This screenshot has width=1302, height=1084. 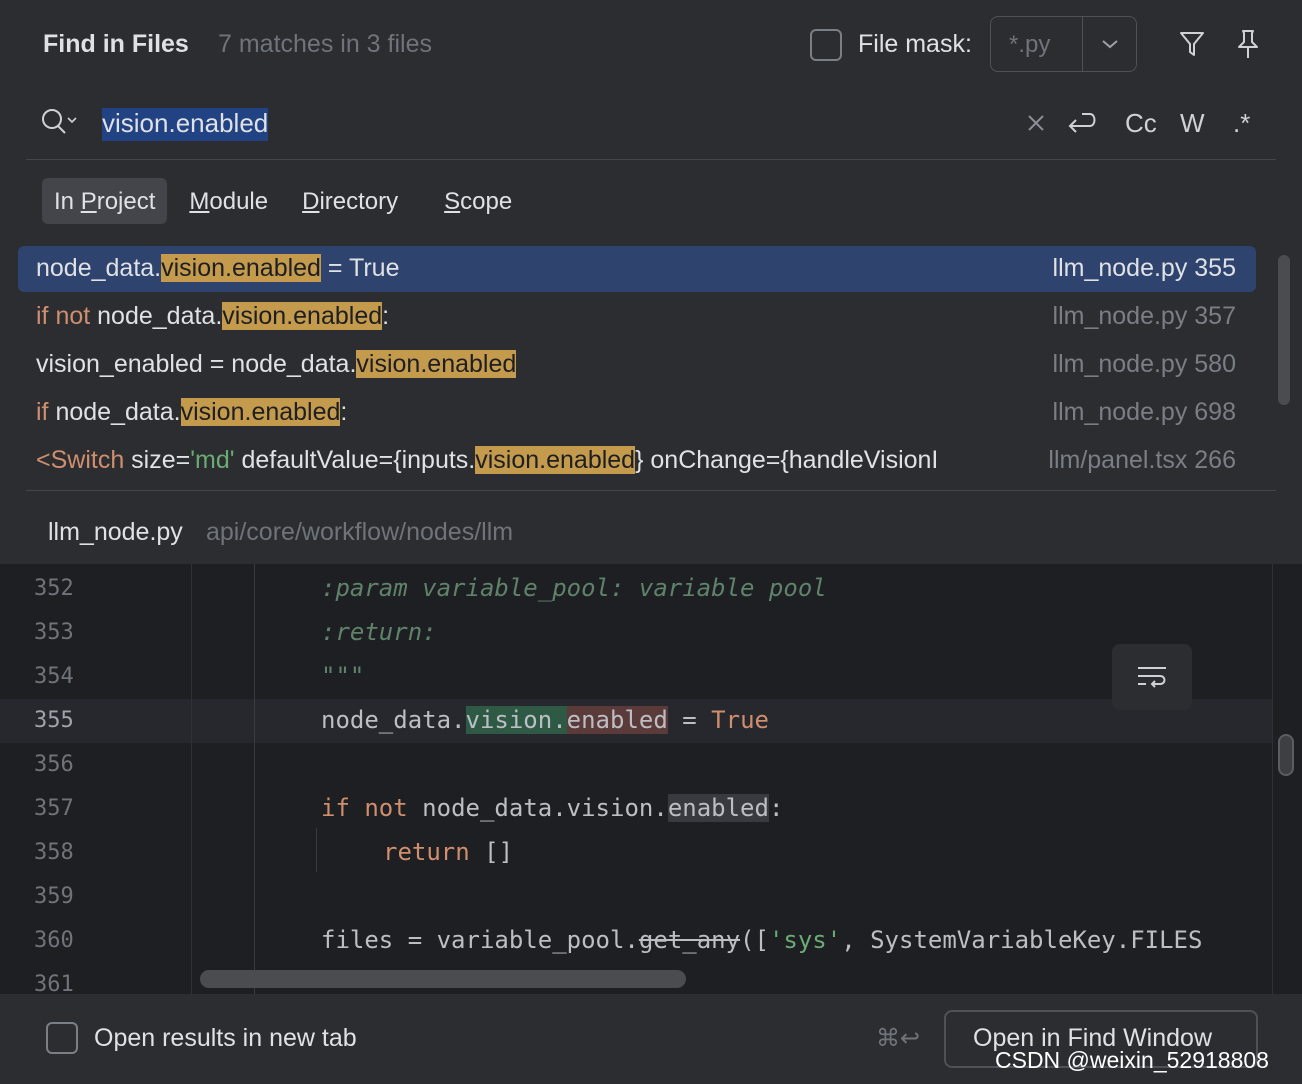 What do you see at coordinates (1144, 268) in the screenshot?
I see `result-location: llm_node.py 355` at bounding box center [1144, 268].